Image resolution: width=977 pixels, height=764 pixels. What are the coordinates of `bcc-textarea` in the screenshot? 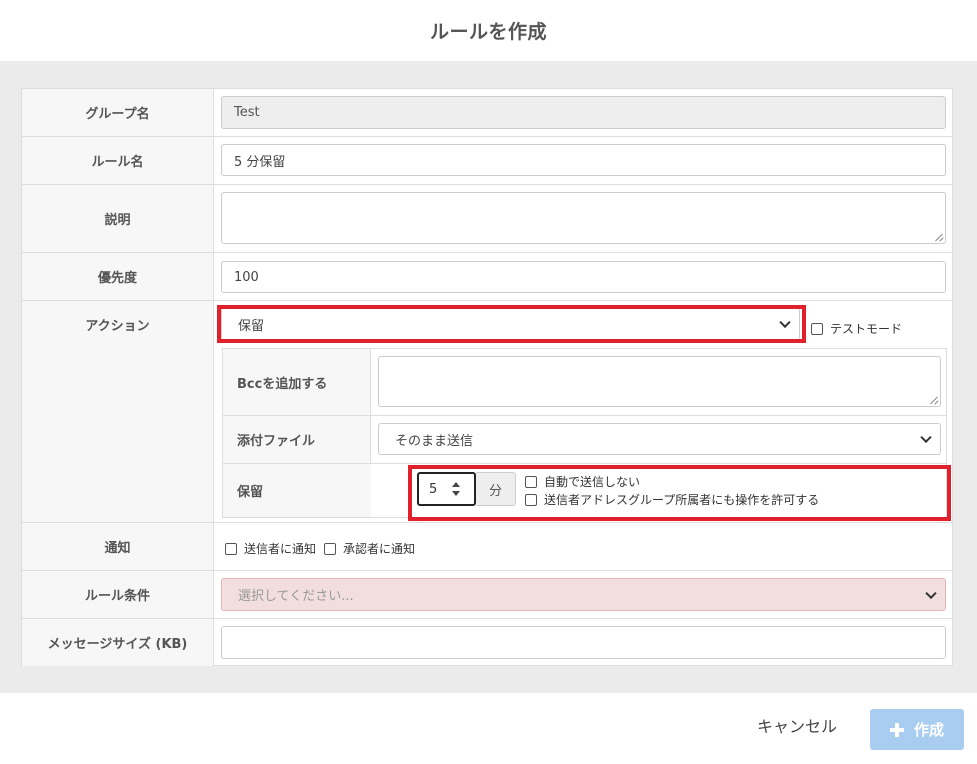 It's located at (659, 381).